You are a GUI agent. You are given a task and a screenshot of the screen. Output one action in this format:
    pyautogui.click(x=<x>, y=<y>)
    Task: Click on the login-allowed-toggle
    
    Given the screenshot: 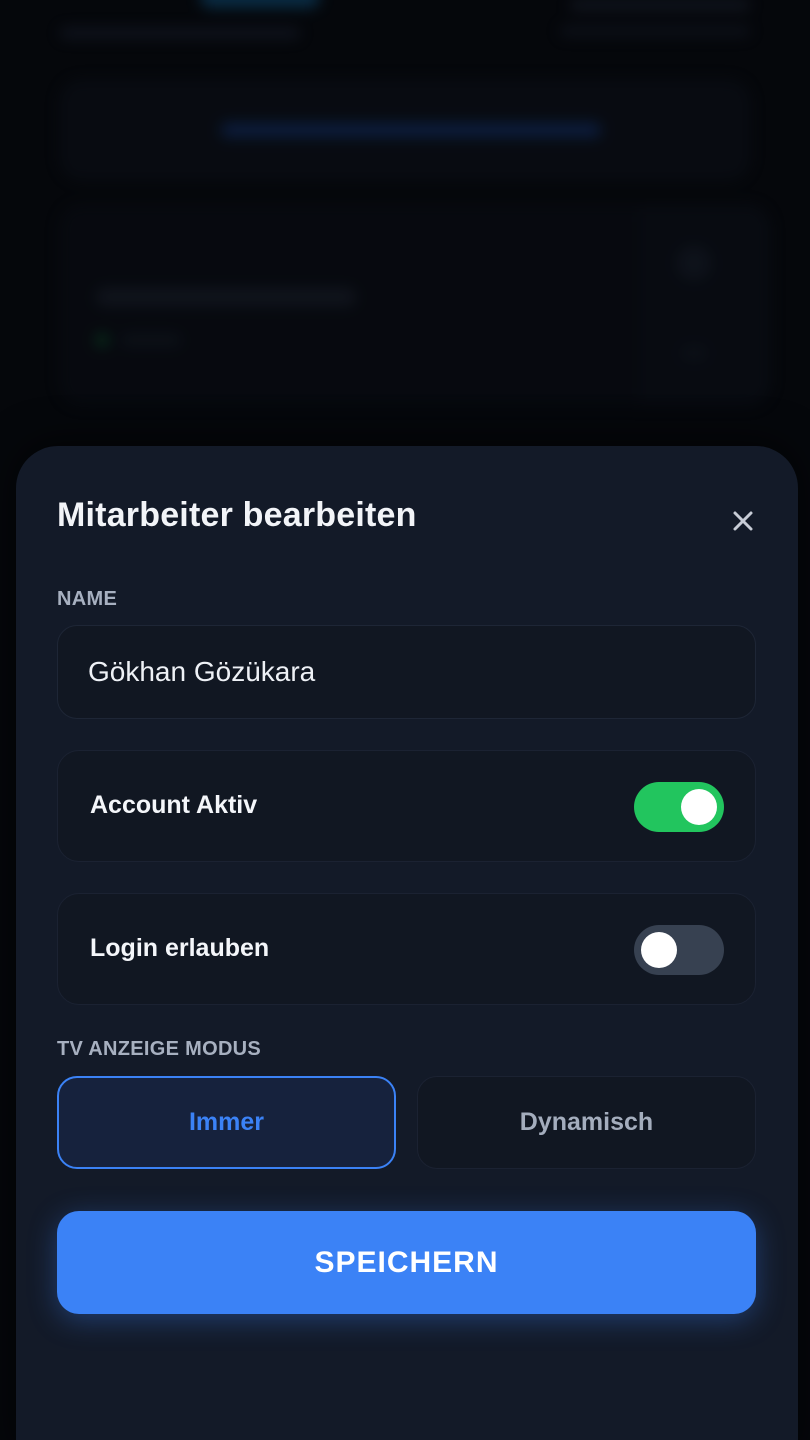 What is the action you would take?
    pyautogui.click(x=679, y=950)
    